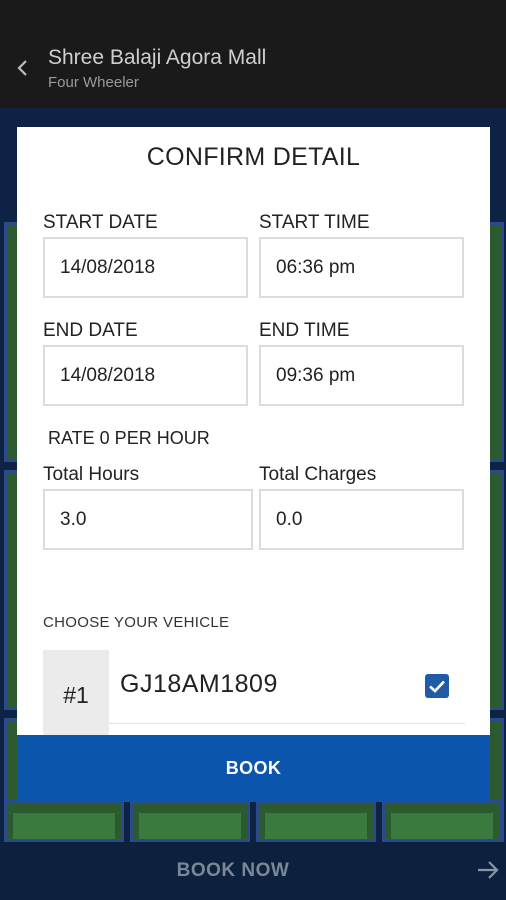  I want to click on mall-name-title: Shree Balaji Agora Mall, so click(157, 57).